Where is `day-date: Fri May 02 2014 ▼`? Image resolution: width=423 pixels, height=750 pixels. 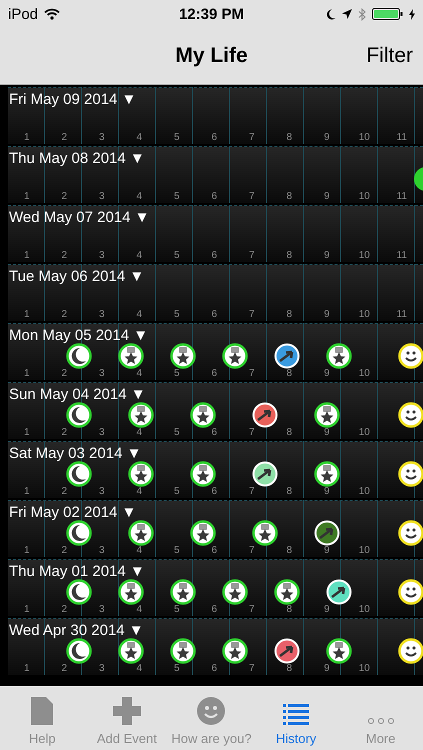
day-date: Fri May 02 2014 ▼ is located at coordinates (72, 512).